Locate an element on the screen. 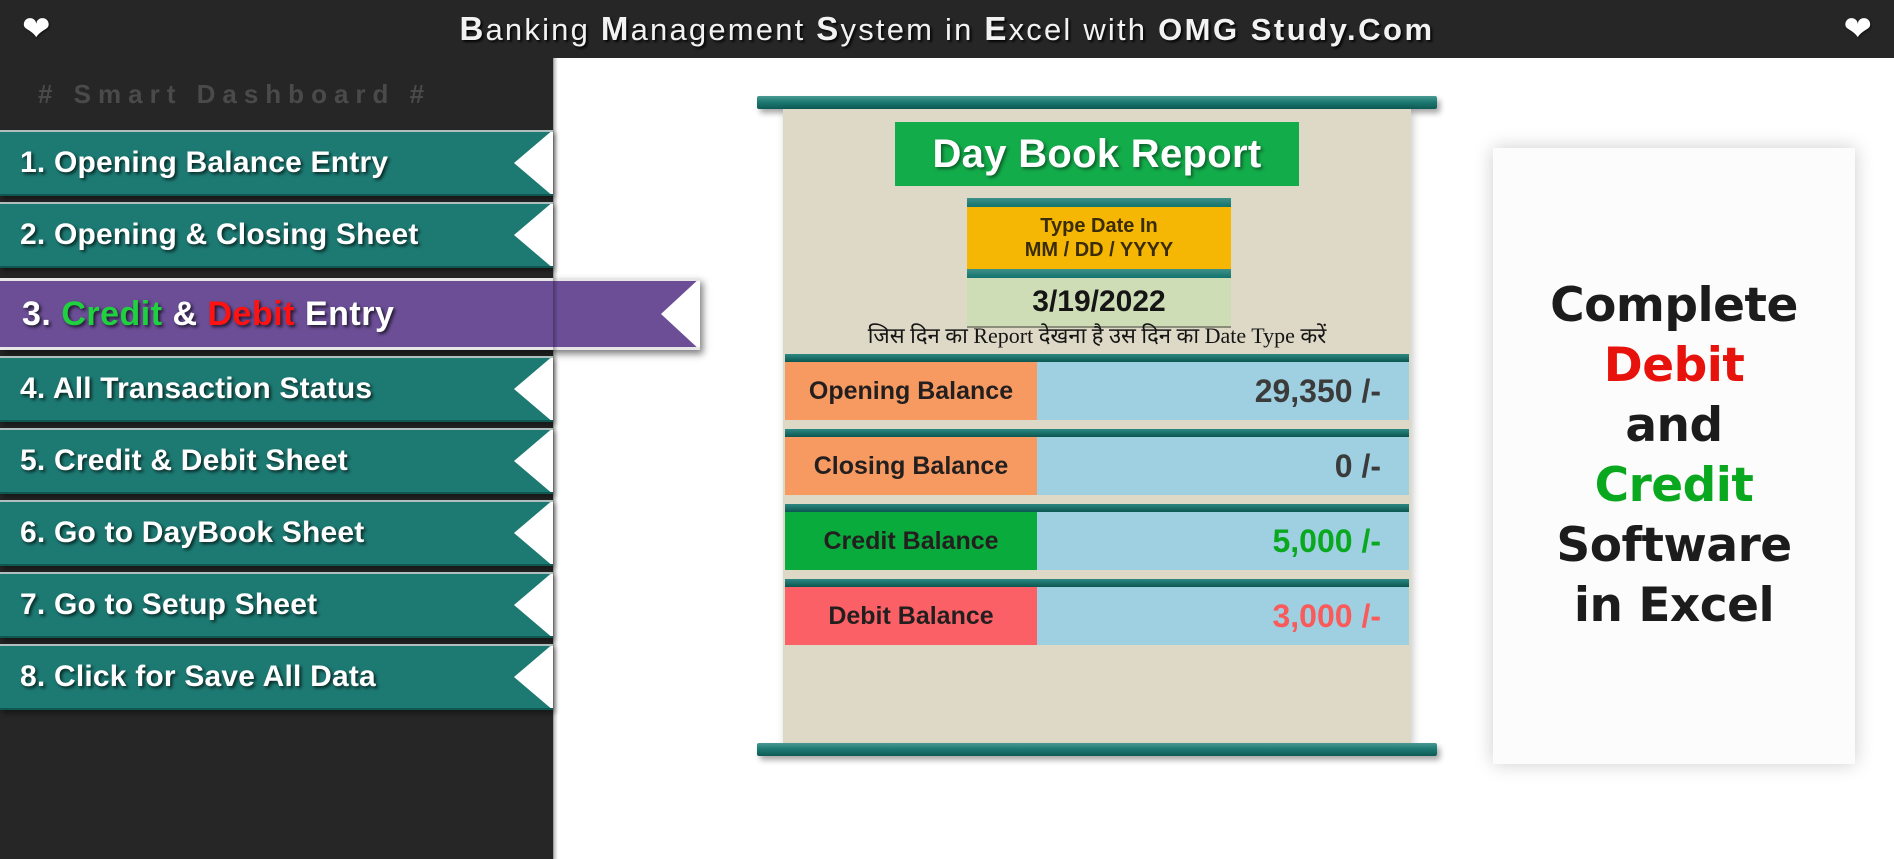 Image resolution: width=1894 pixels, height=859 pixels. date-format-hint: Type Date In MM / DD / YYYY is located at coordinates (1099, 238).